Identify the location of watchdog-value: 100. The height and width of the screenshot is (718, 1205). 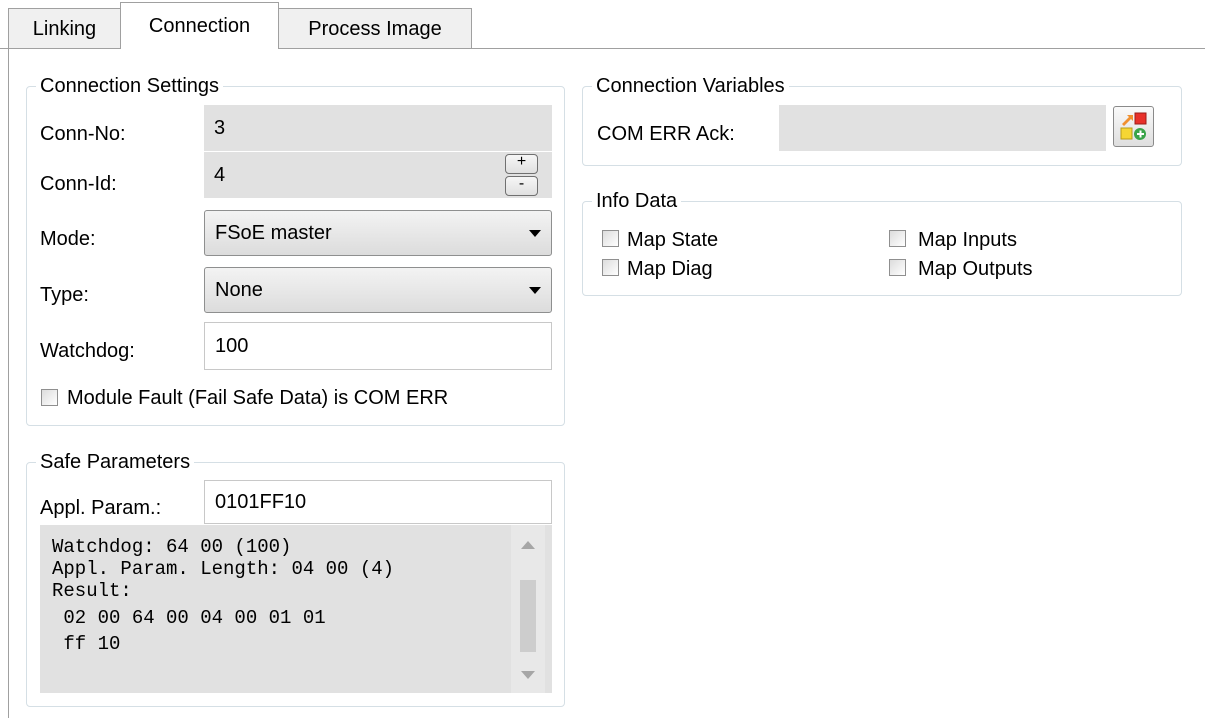
(232, 345).